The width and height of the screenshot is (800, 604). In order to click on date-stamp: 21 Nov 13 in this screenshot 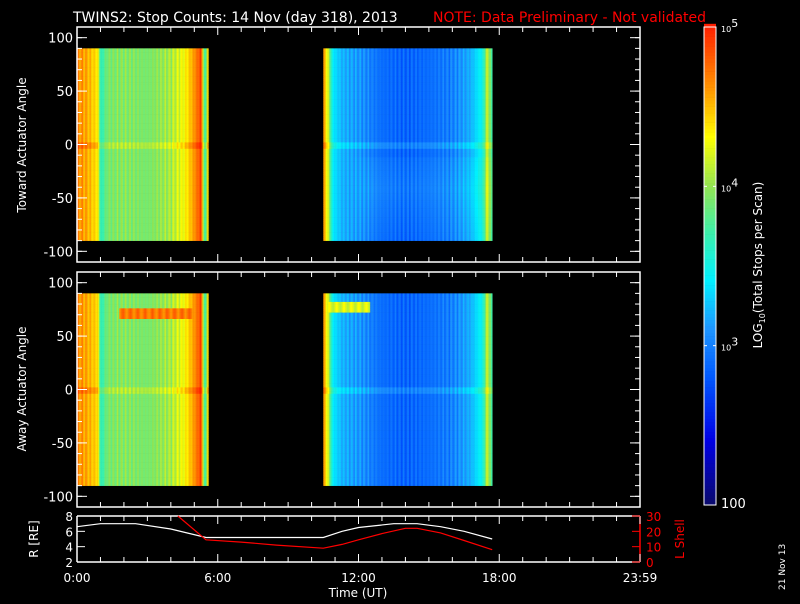, I will do `click(783, 567)`.